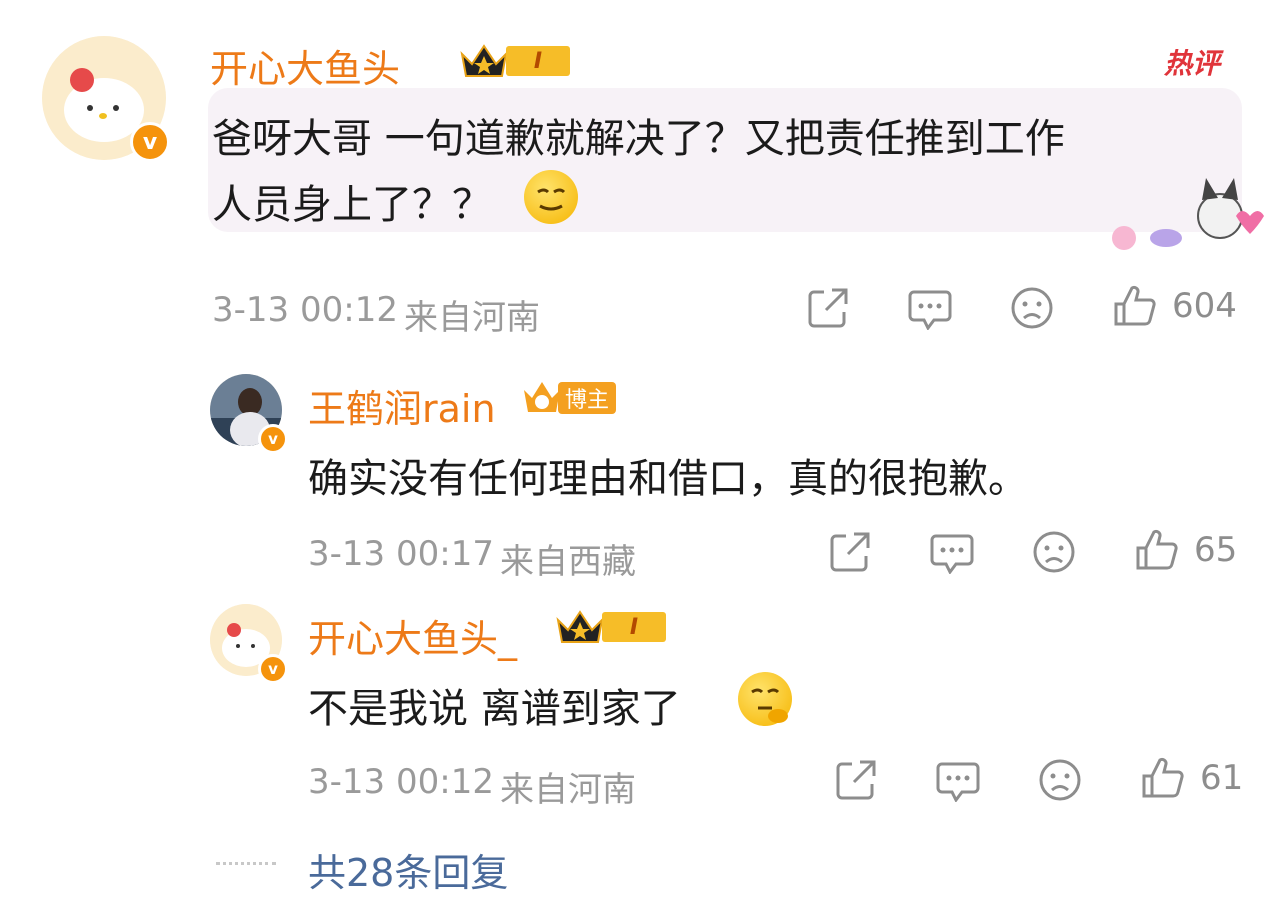 This screenshot has width=1284, height=897. What do you see at coordinates (401, 554) in the screenshot?
I see `comment-time: 3-13 00:17` at bounding box center [401, 554].